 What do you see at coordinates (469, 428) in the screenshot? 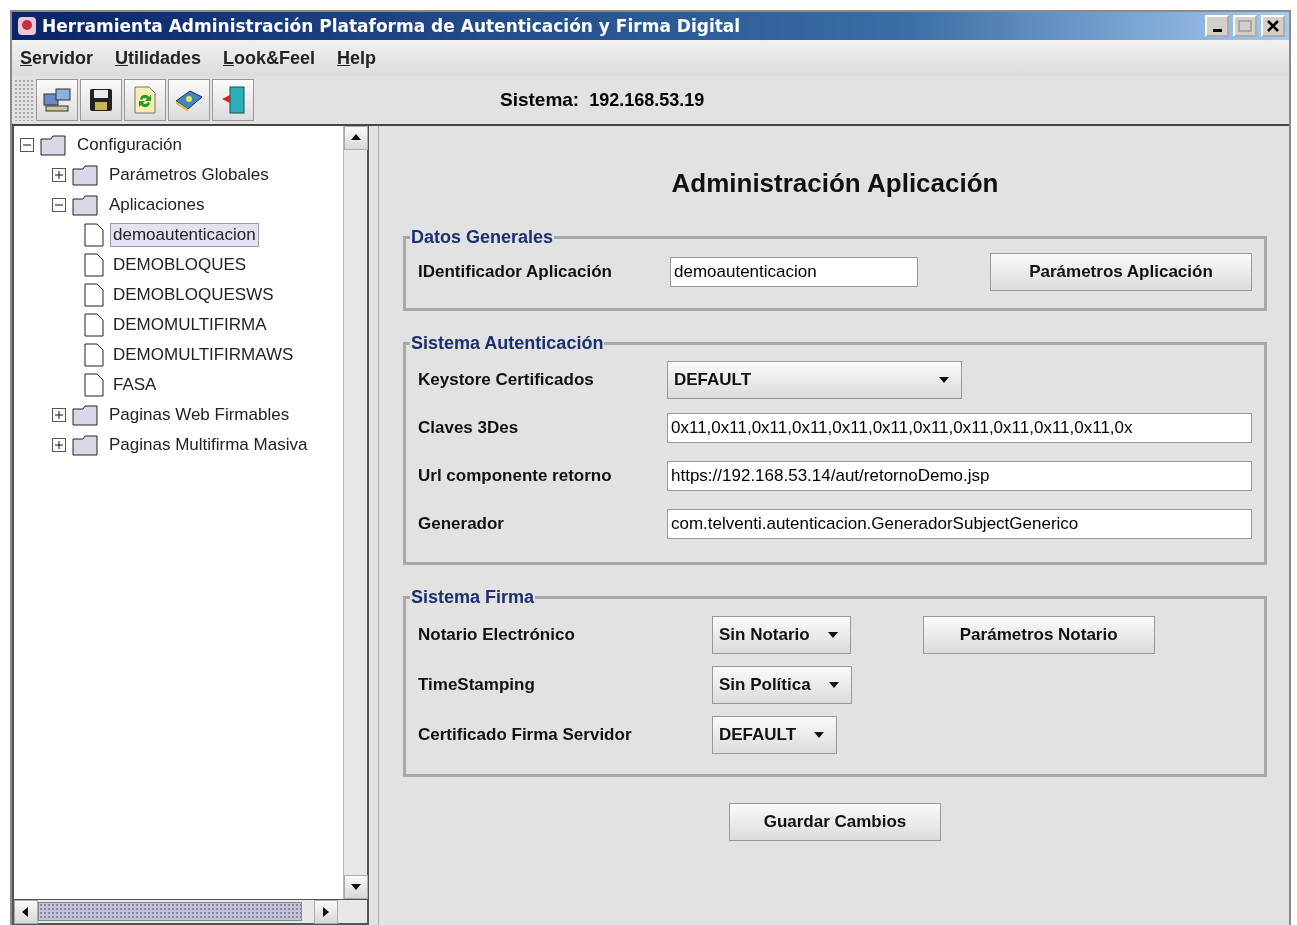
I see `field-label: Claves 3Des` at bounding box center [469, 428].